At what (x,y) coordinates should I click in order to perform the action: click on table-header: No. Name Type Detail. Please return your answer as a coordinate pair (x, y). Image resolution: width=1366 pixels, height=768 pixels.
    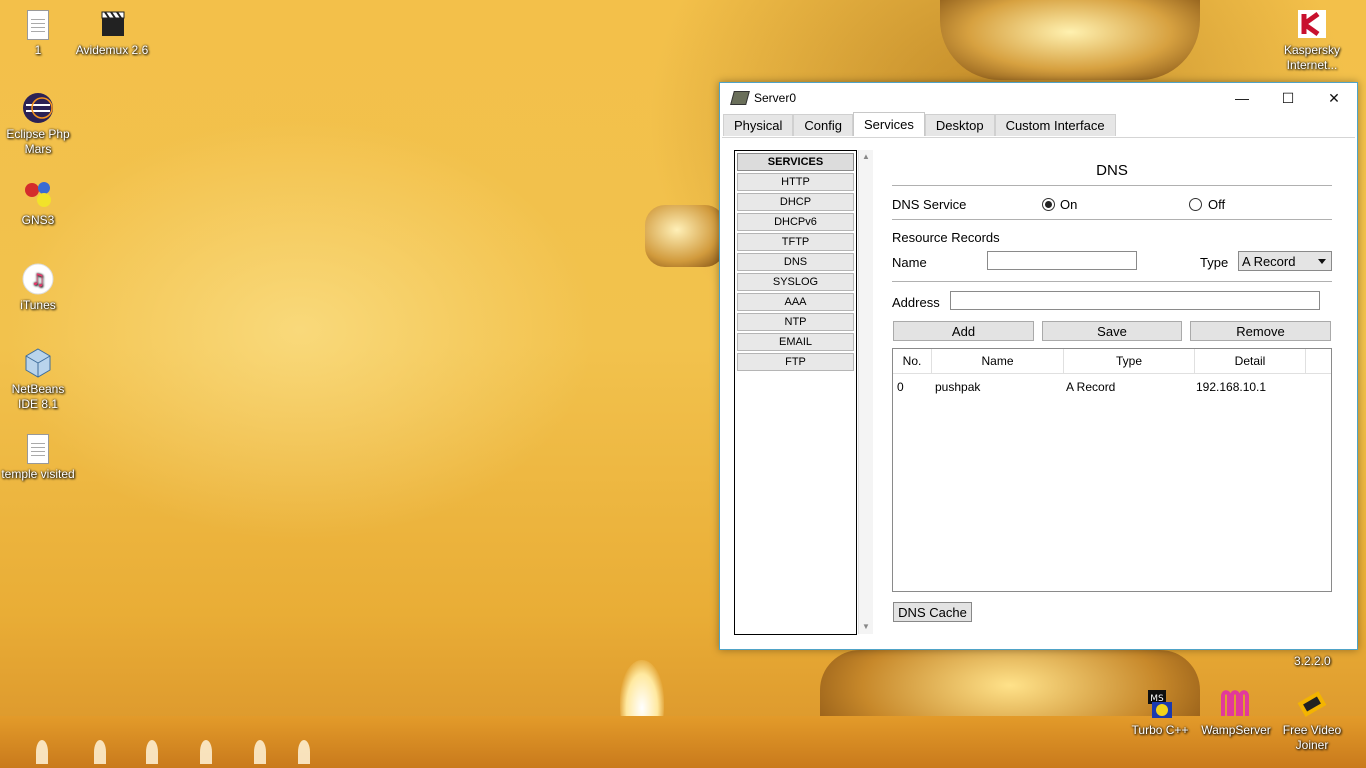
    Looking at the image, I should click on (1112, 361).